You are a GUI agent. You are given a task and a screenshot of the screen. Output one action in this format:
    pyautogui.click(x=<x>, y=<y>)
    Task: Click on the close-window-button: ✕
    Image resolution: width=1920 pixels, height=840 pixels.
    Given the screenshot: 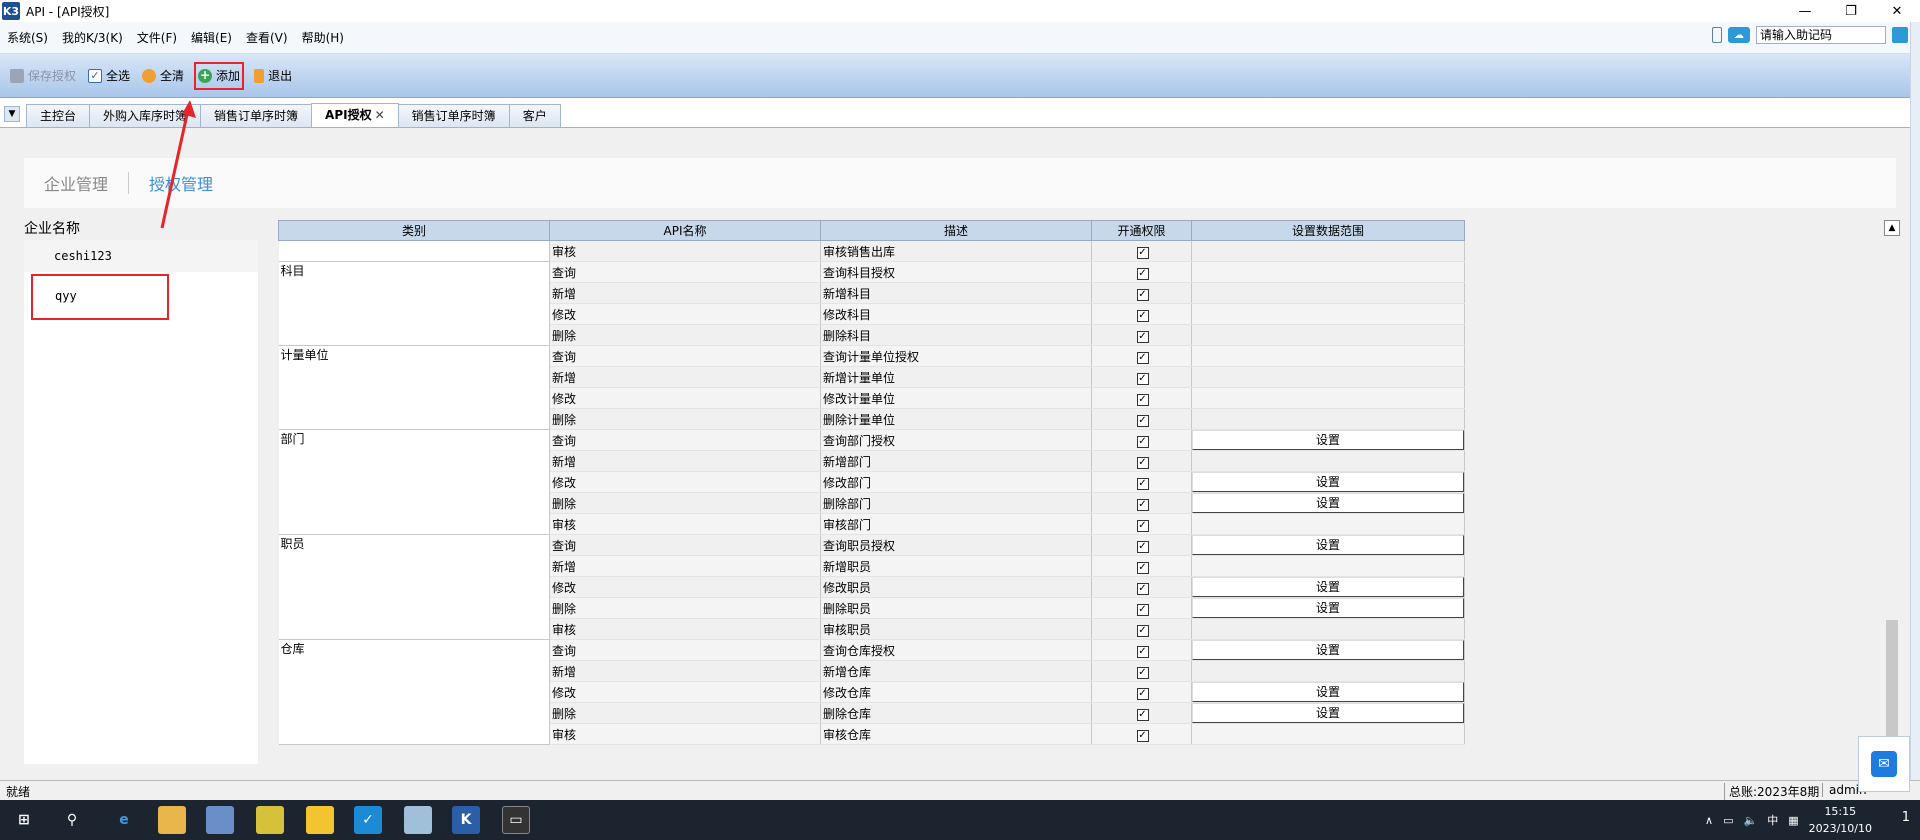 What is the action you would take?
    pyautogui.click(x=1897, y=11)
    